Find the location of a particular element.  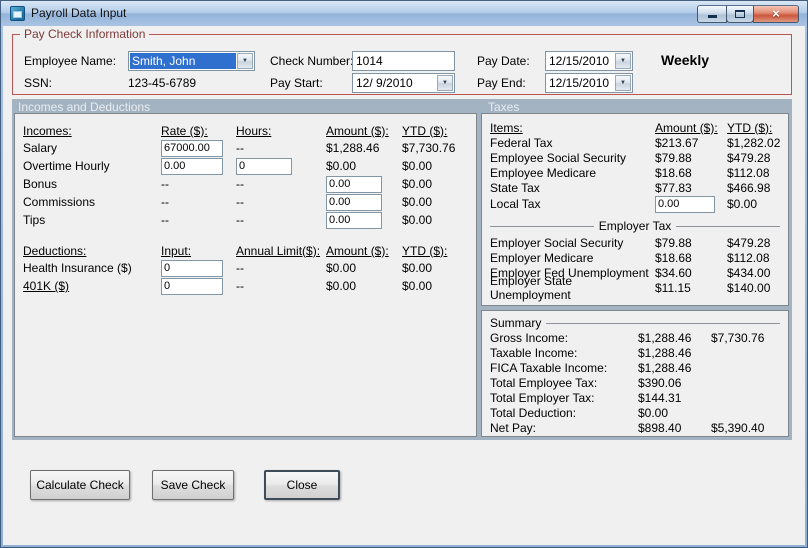

fica-taxable-income-amount: $1,288.46 is located at coordinates (665, 367).